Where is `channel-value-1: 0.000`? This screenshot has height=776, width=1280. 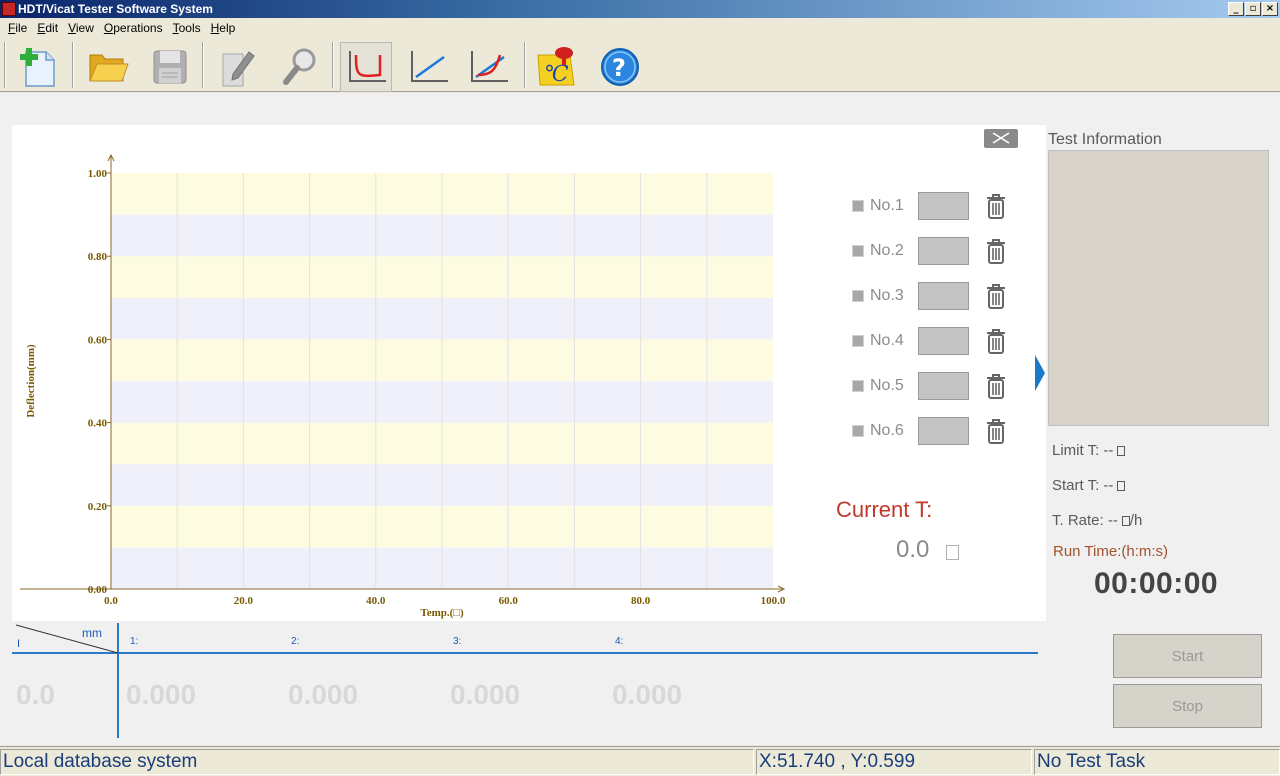 channel-value-1: 0.000 is located at coordinates (161, 694).